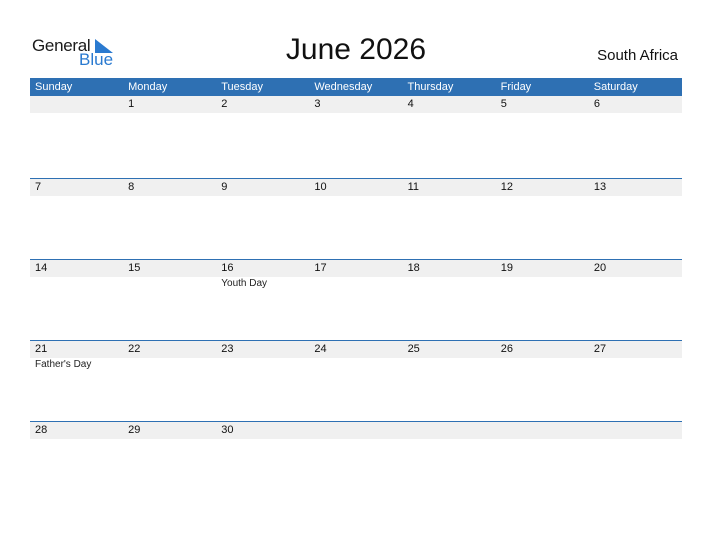  Describe the element at coordinates (38, 187) in the screenshot. I see `day-number: 7` at that location.